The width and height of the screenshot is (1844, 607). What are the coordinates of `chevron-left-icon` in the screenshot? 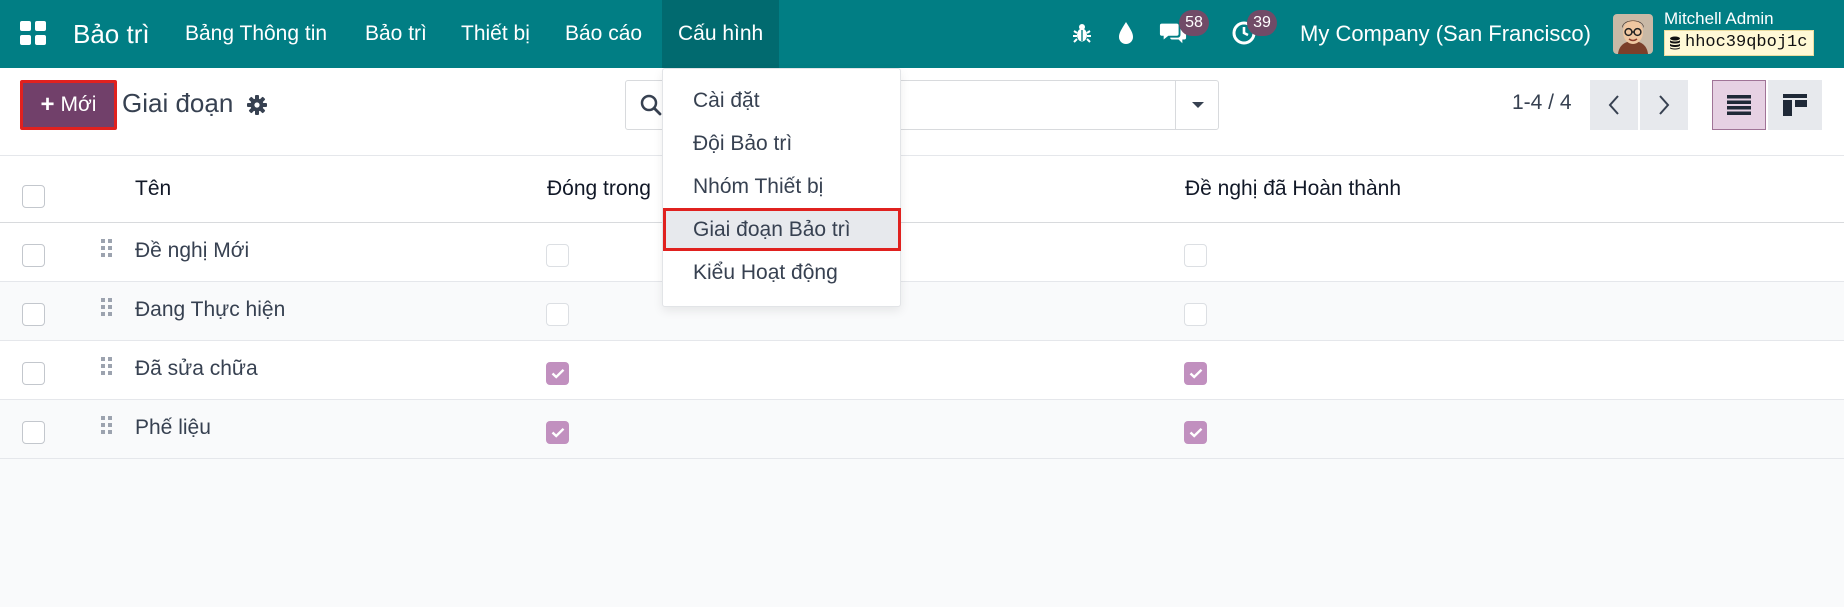 It's located at (1613, 105).